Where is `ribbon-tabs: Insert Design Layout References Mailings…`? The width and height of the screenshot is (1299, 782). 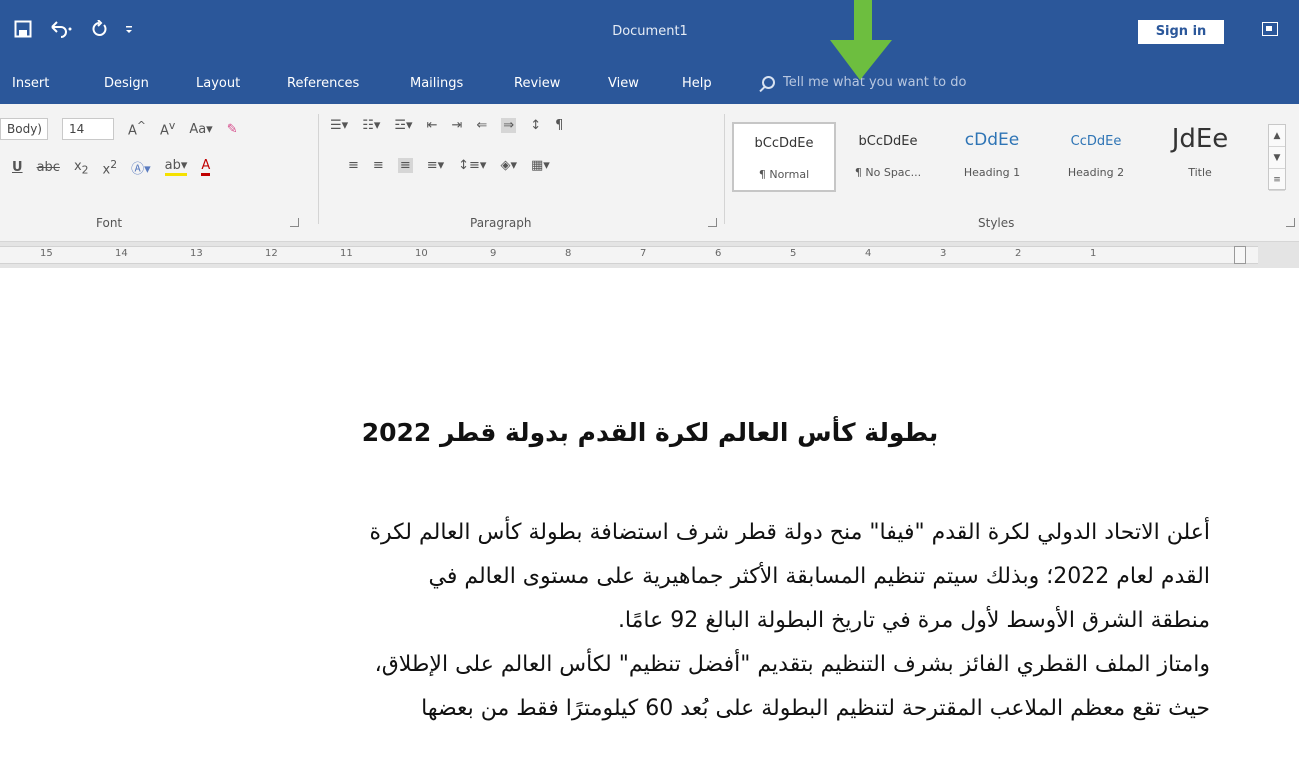
ribbon-tabs: Insert Design Layout References Mailings… is located at coordinates (649, 83).